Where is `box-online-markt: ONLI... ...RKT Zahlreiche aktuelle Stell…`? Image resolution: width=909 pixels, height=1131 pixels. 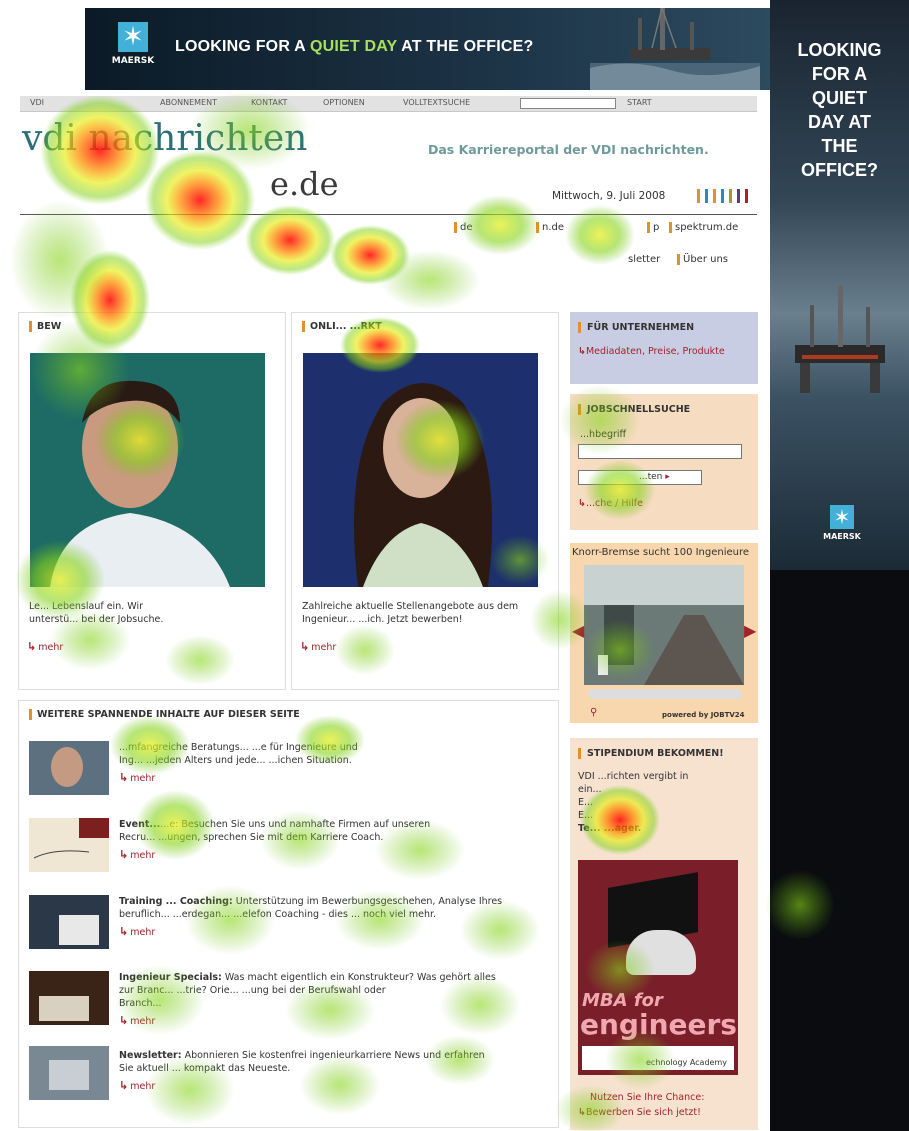
box-online-markt: ONLI... ...RKT Zahlreiche aktuelle Stell… is located at coordinates (425, 501).